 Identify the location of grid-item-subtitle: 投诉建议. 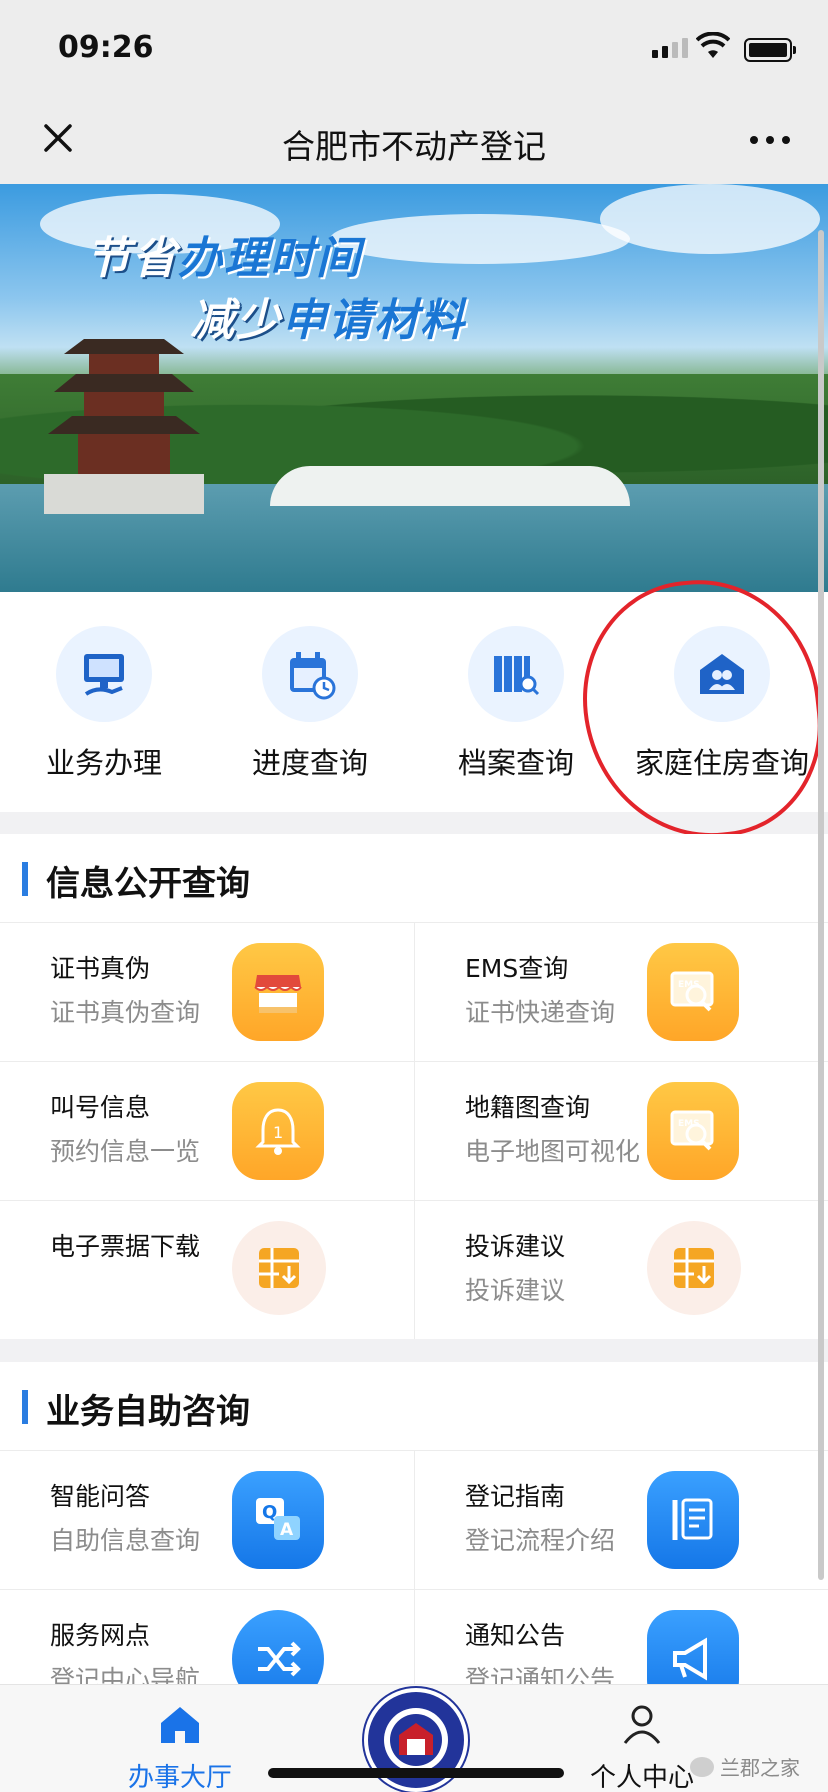
(515, 1290).